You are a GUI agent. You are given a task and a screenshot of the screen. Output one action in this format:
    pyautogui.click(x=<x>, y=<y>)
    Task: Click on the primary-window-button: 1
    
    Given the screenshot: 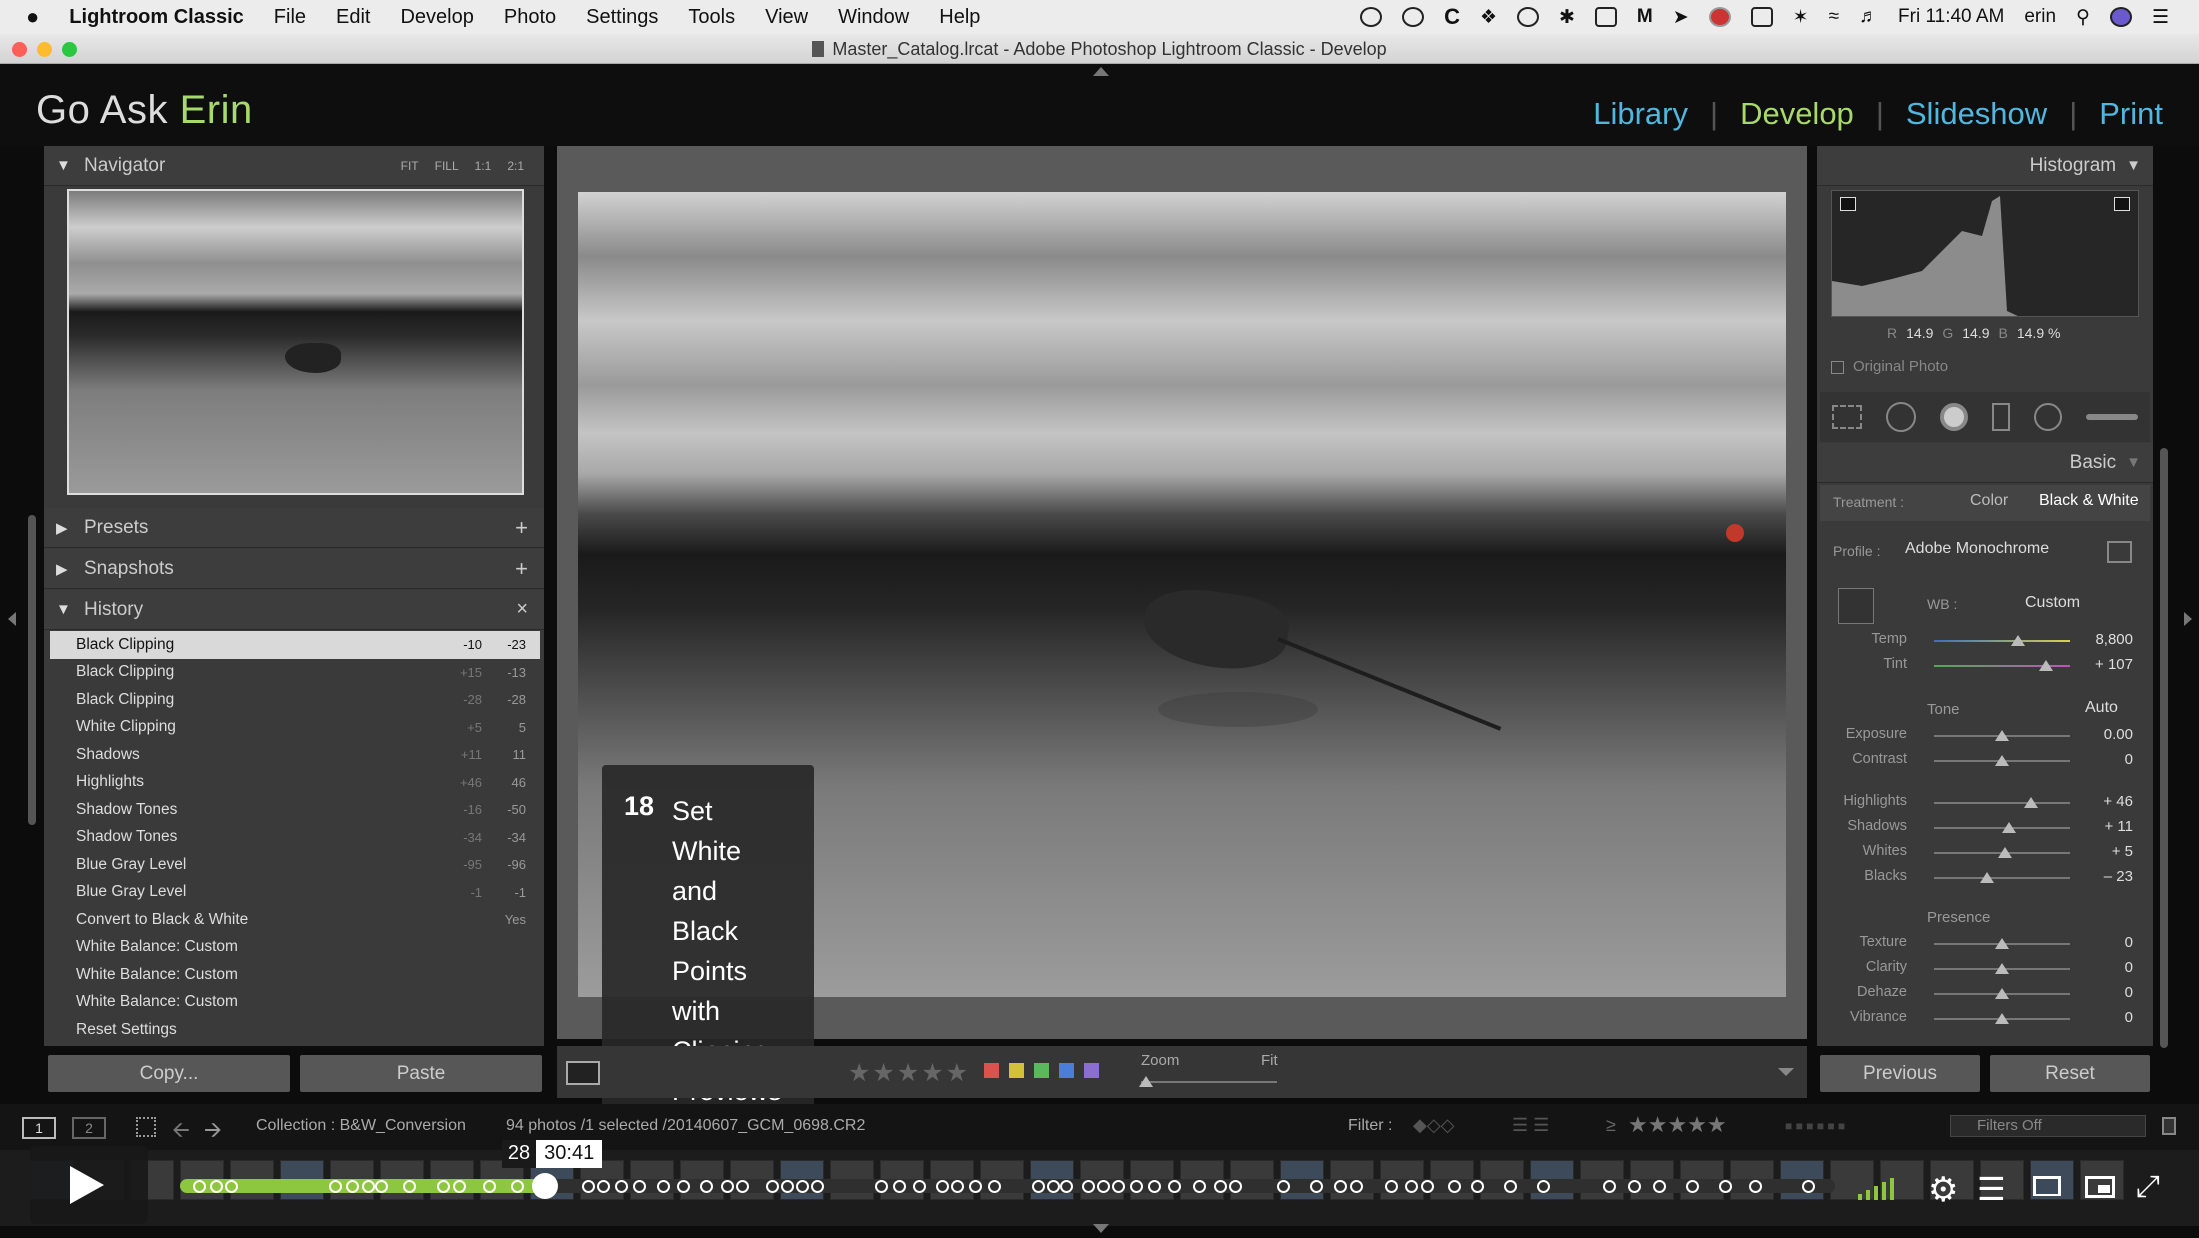 What is the action you would take?
    pyautogui.click(x=39, y=1128)
    